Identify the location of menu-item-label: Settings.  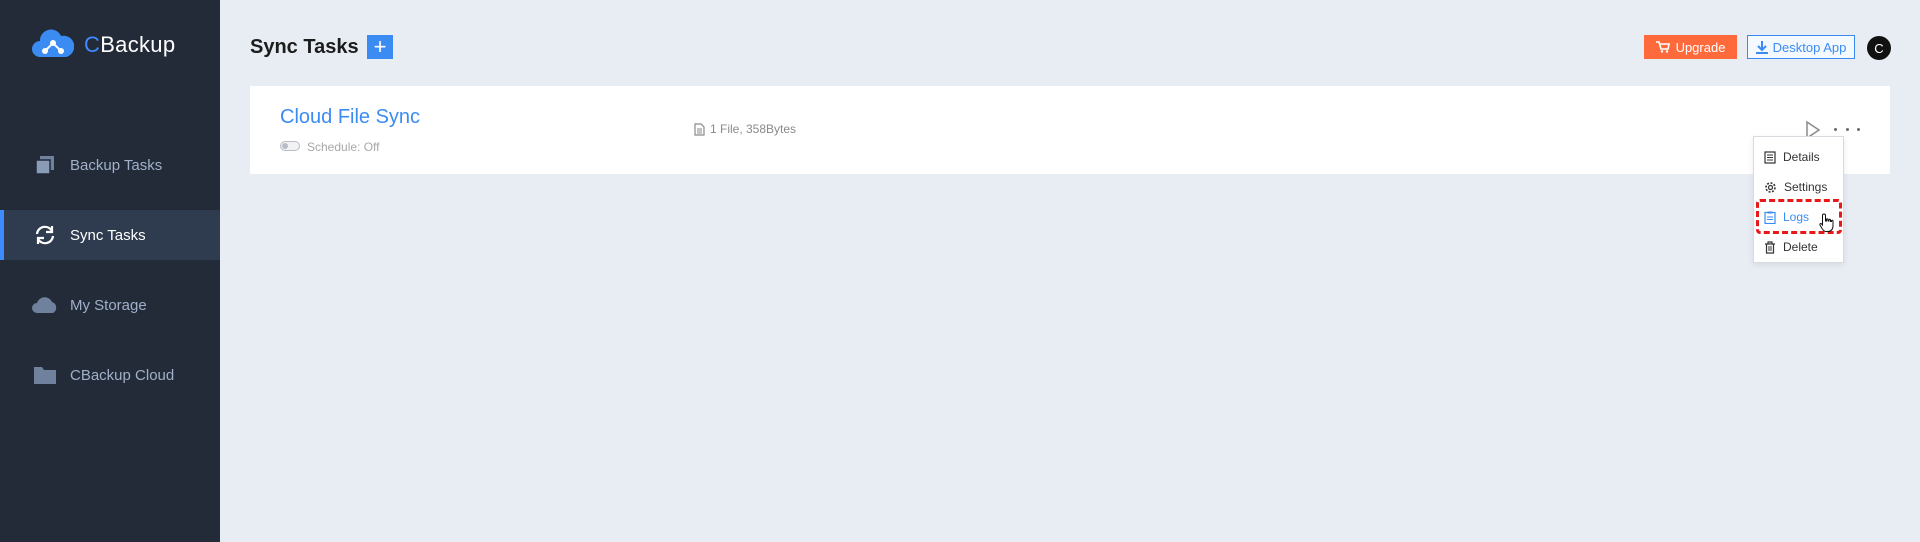
(1806, 187).